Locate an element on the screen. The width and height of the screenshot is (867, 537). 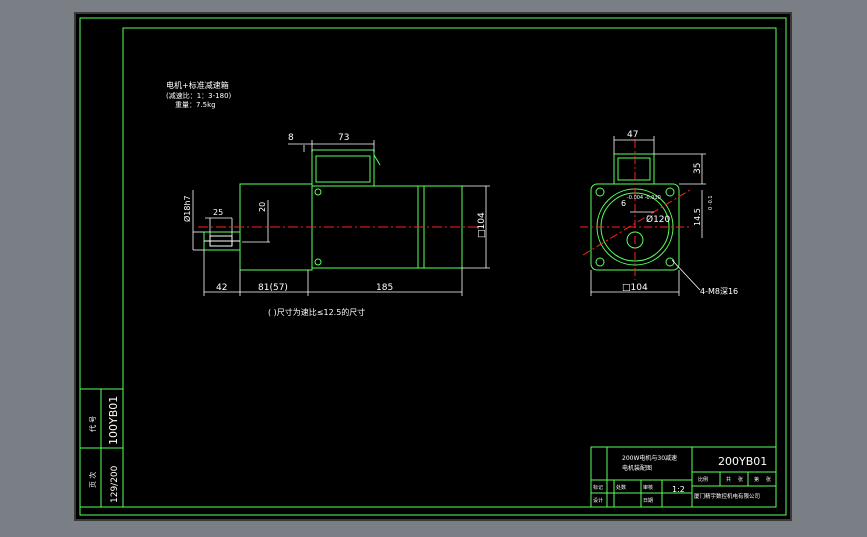
dim-shaft-dia: Ø18h7 is located at coordinates (187, 208).